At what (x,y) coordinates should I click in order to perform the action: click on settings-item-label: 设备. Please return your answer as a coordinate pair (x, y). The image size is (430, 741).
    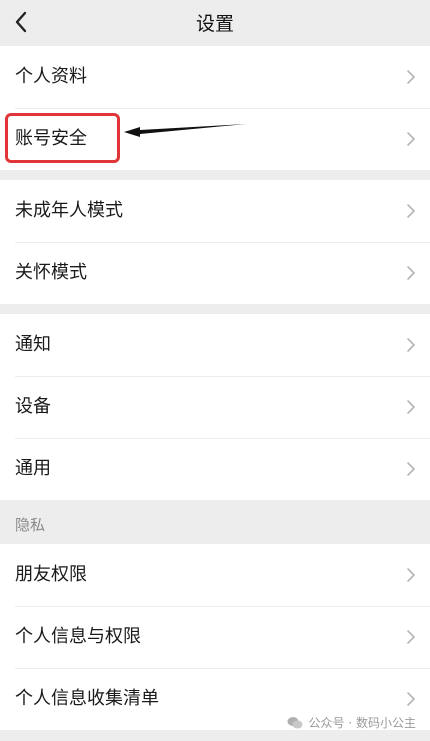
    Looking at the image, I should click on (33, 406).